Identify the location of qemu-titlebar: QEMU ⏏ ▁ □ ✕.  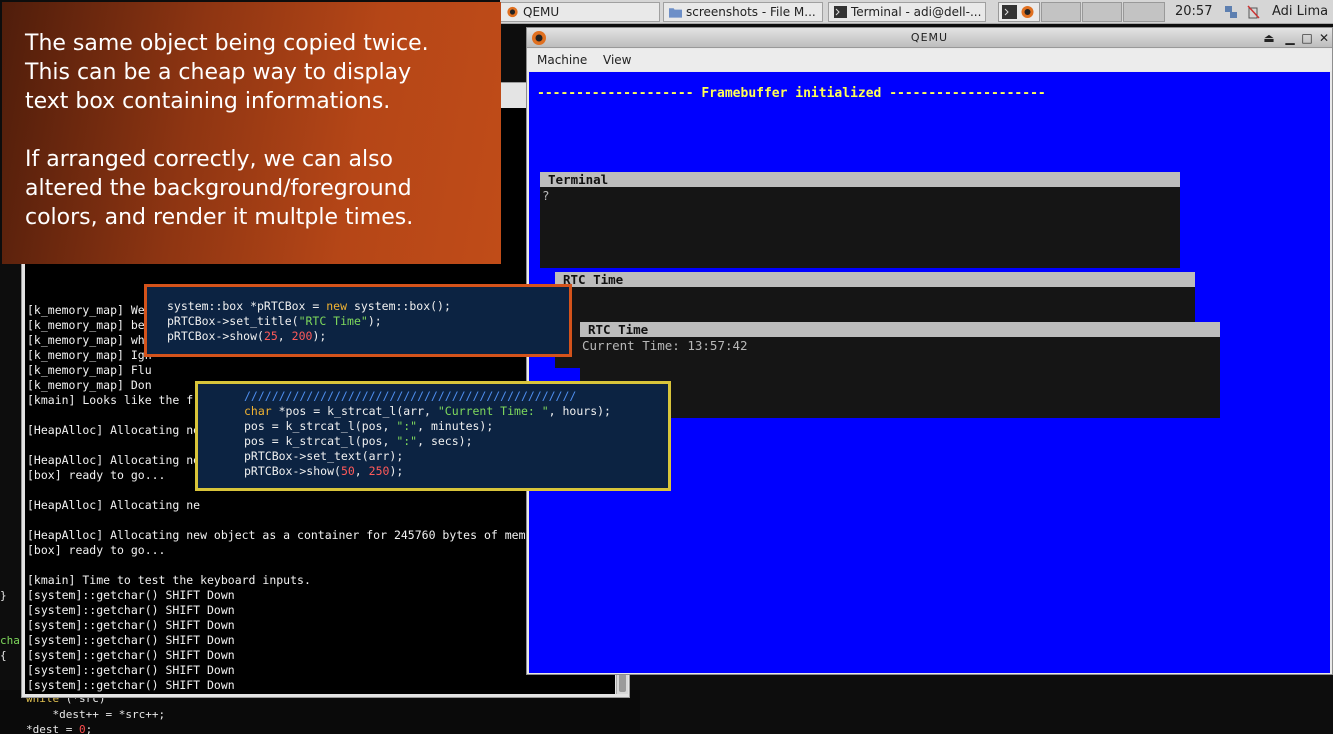
(929, 38).